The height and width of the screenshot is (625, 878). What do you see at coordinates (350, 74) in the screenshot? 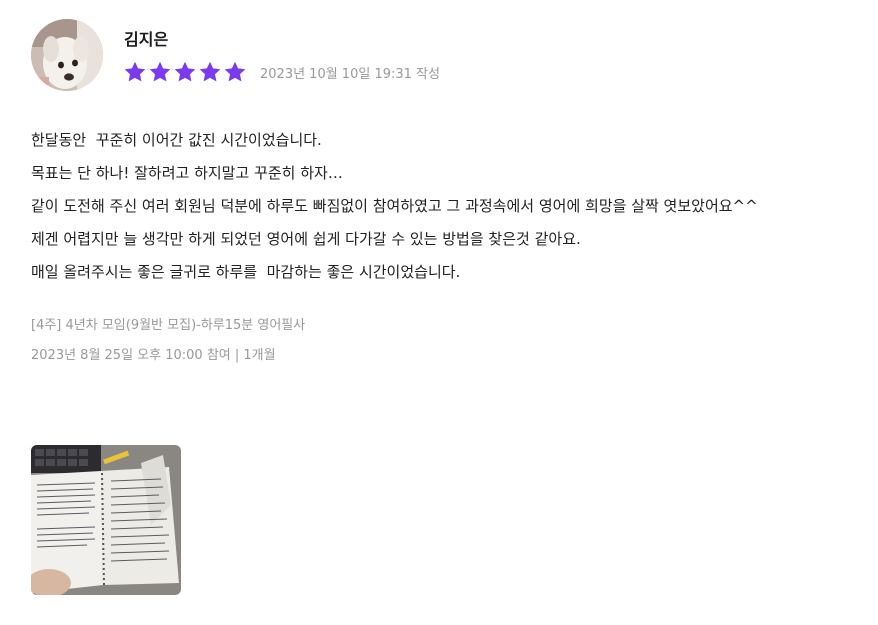
I see `review-date: 2023년 10월 10일 19:31 작성` at bounding box center [350, 74].